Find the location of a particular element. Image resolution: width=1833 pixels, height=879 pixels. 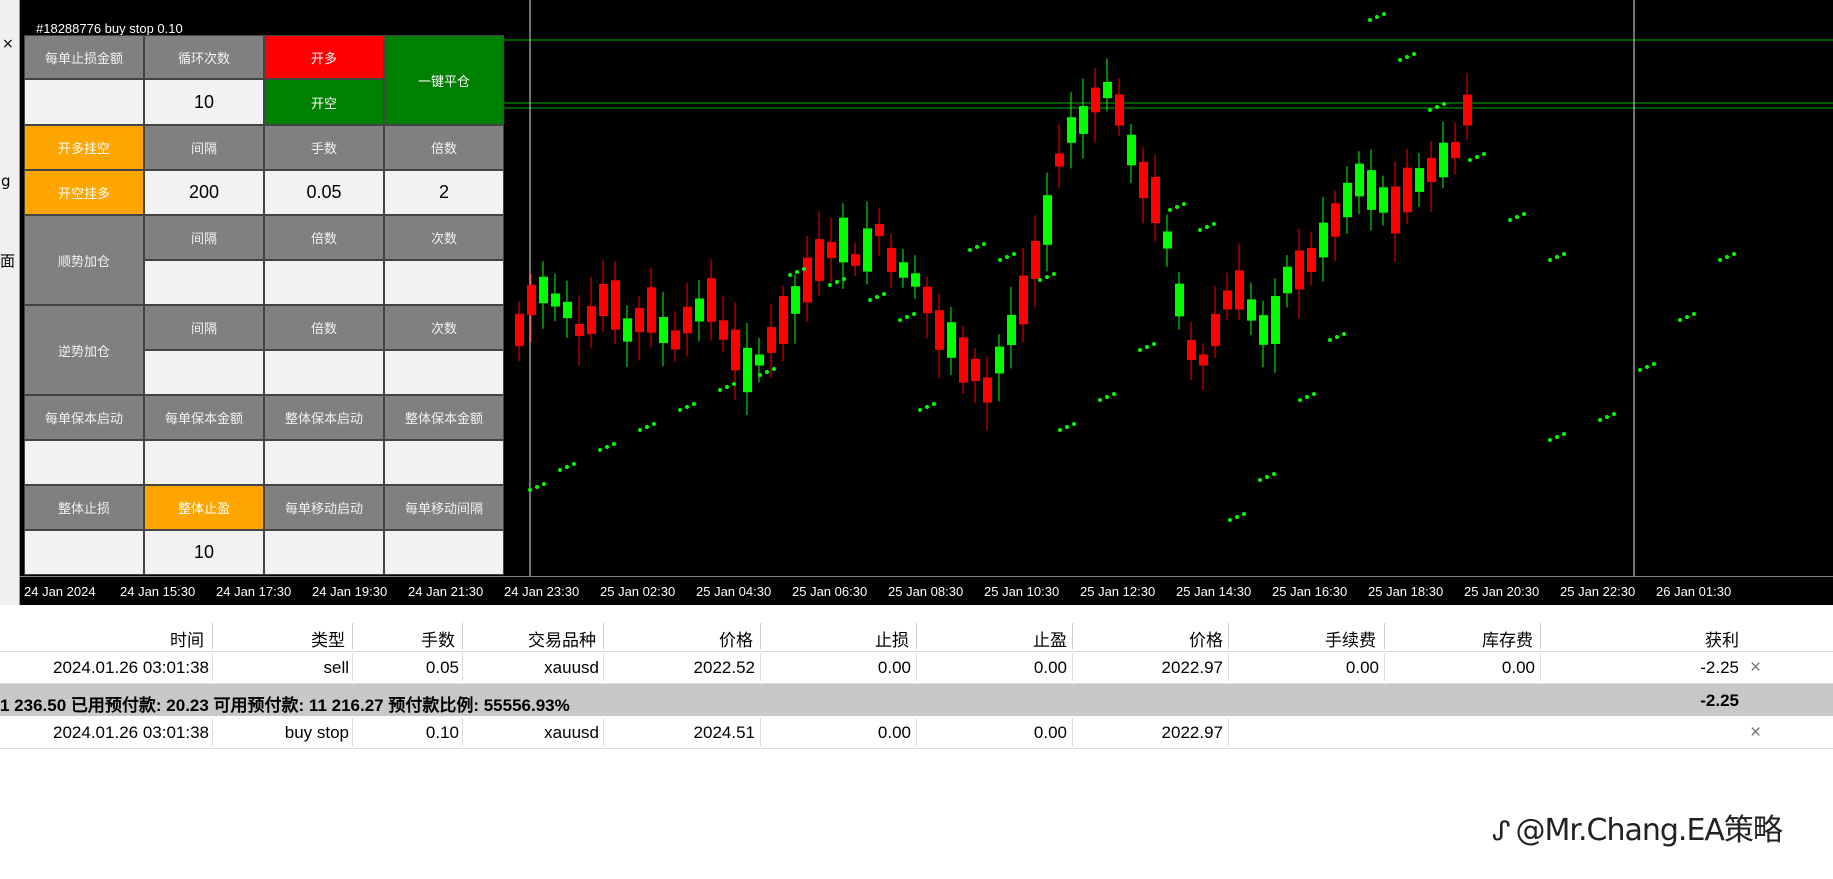

delete-order-icon: × is located at coordinates (1755, 733).